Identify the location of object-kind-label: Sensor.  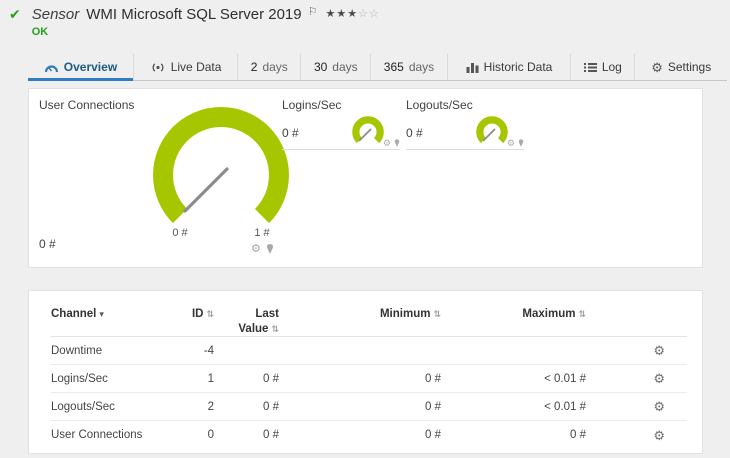
(55, 14).